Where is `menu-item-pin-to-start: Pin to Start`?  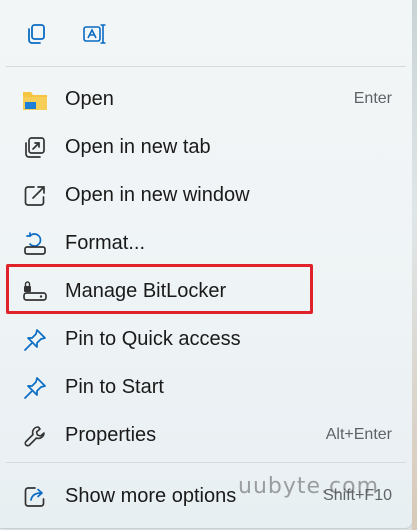 menu-item-pin-to-start: Pin to Start is located at coordinates (206, 387).